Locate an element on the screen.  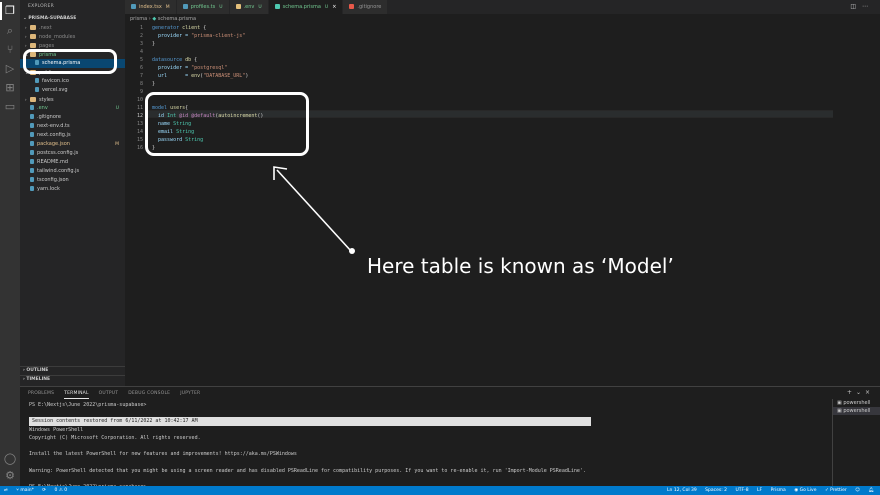
branch-name: main* is located at coordinates (27, 490).